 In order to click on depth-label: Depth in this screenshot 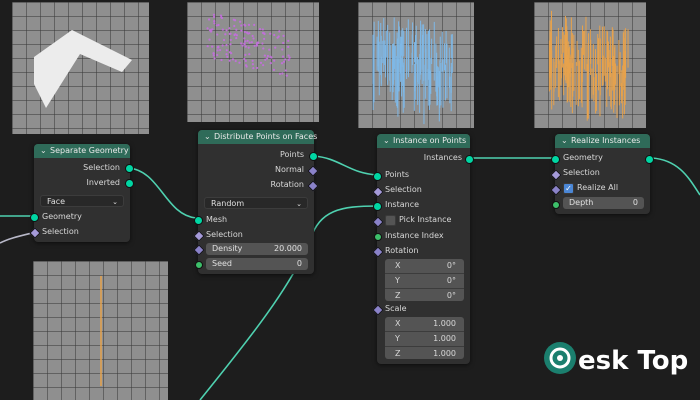, I will do `click(581, 202)`.